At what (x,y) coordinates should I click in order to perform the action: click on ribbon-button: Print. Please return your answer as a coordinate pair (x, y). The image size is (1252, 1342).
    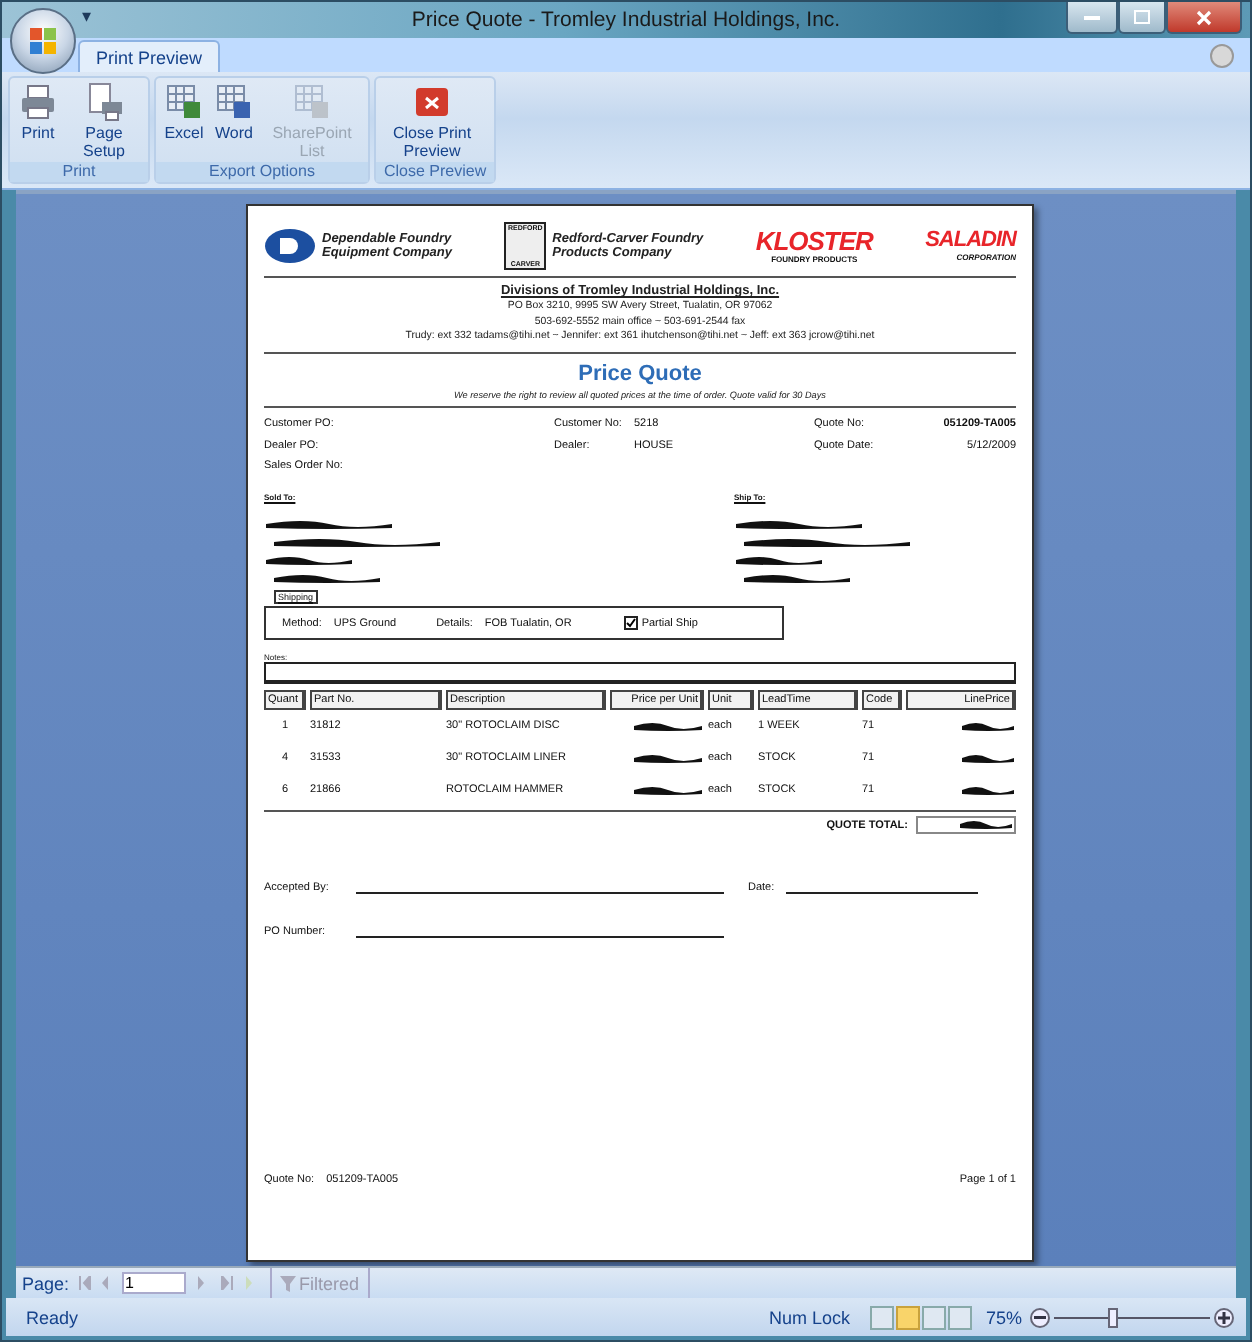
    Looking at the image, I should click on (38, 112).